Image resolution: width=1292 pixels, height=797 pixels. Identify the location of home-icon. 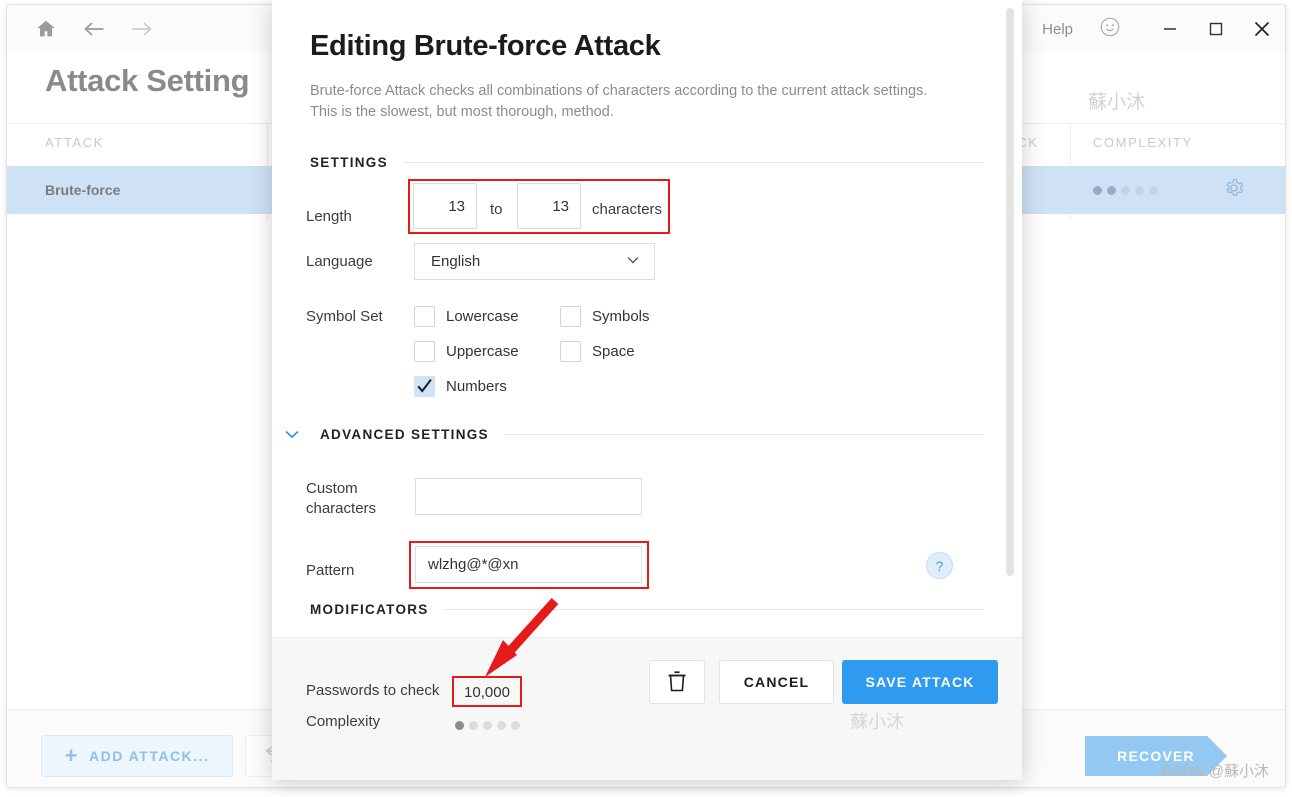
(46, 29).